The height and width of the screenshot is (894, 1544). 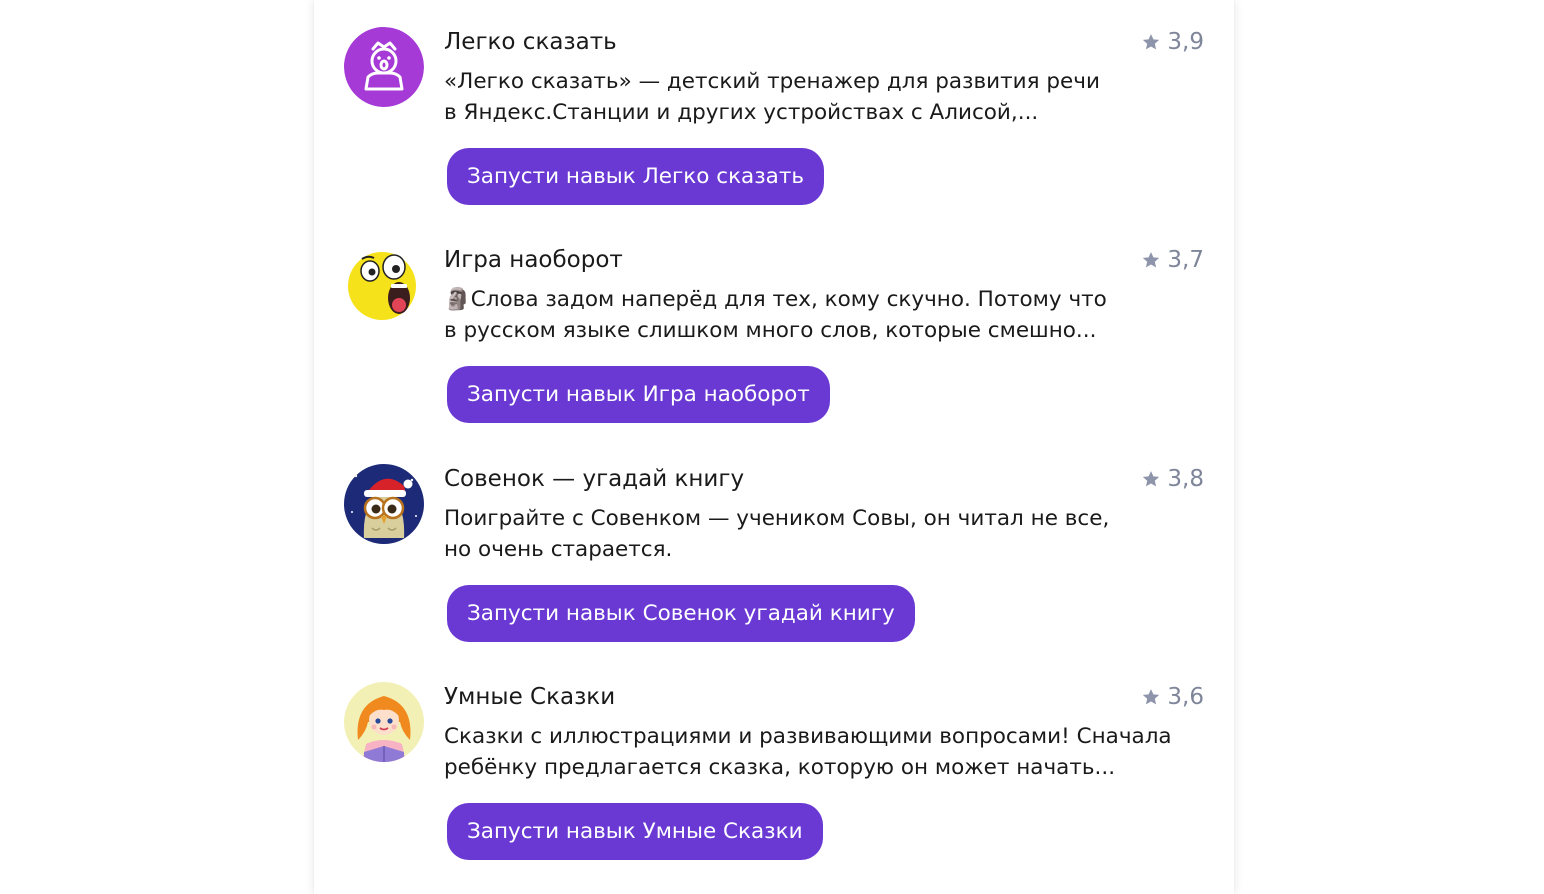 I want to click on surprised-emoji-icon, so click(x=384, y=285).